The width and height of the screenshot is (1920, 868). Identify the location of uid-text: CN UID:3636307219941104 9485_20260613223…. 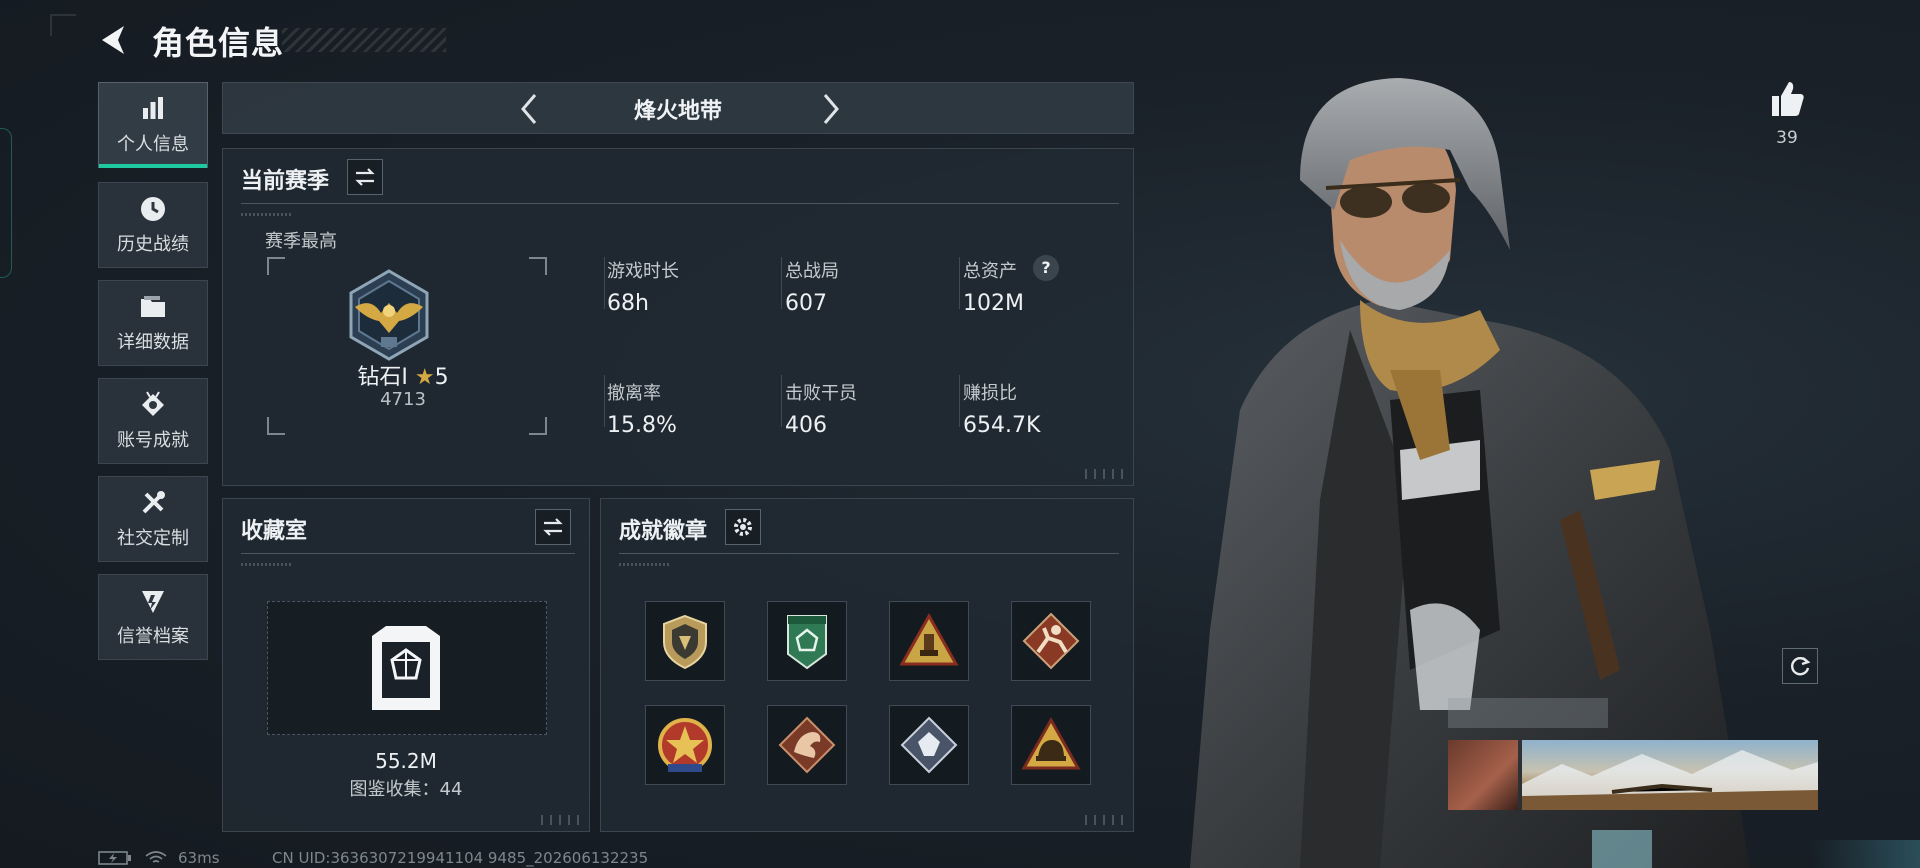
(460, 858).